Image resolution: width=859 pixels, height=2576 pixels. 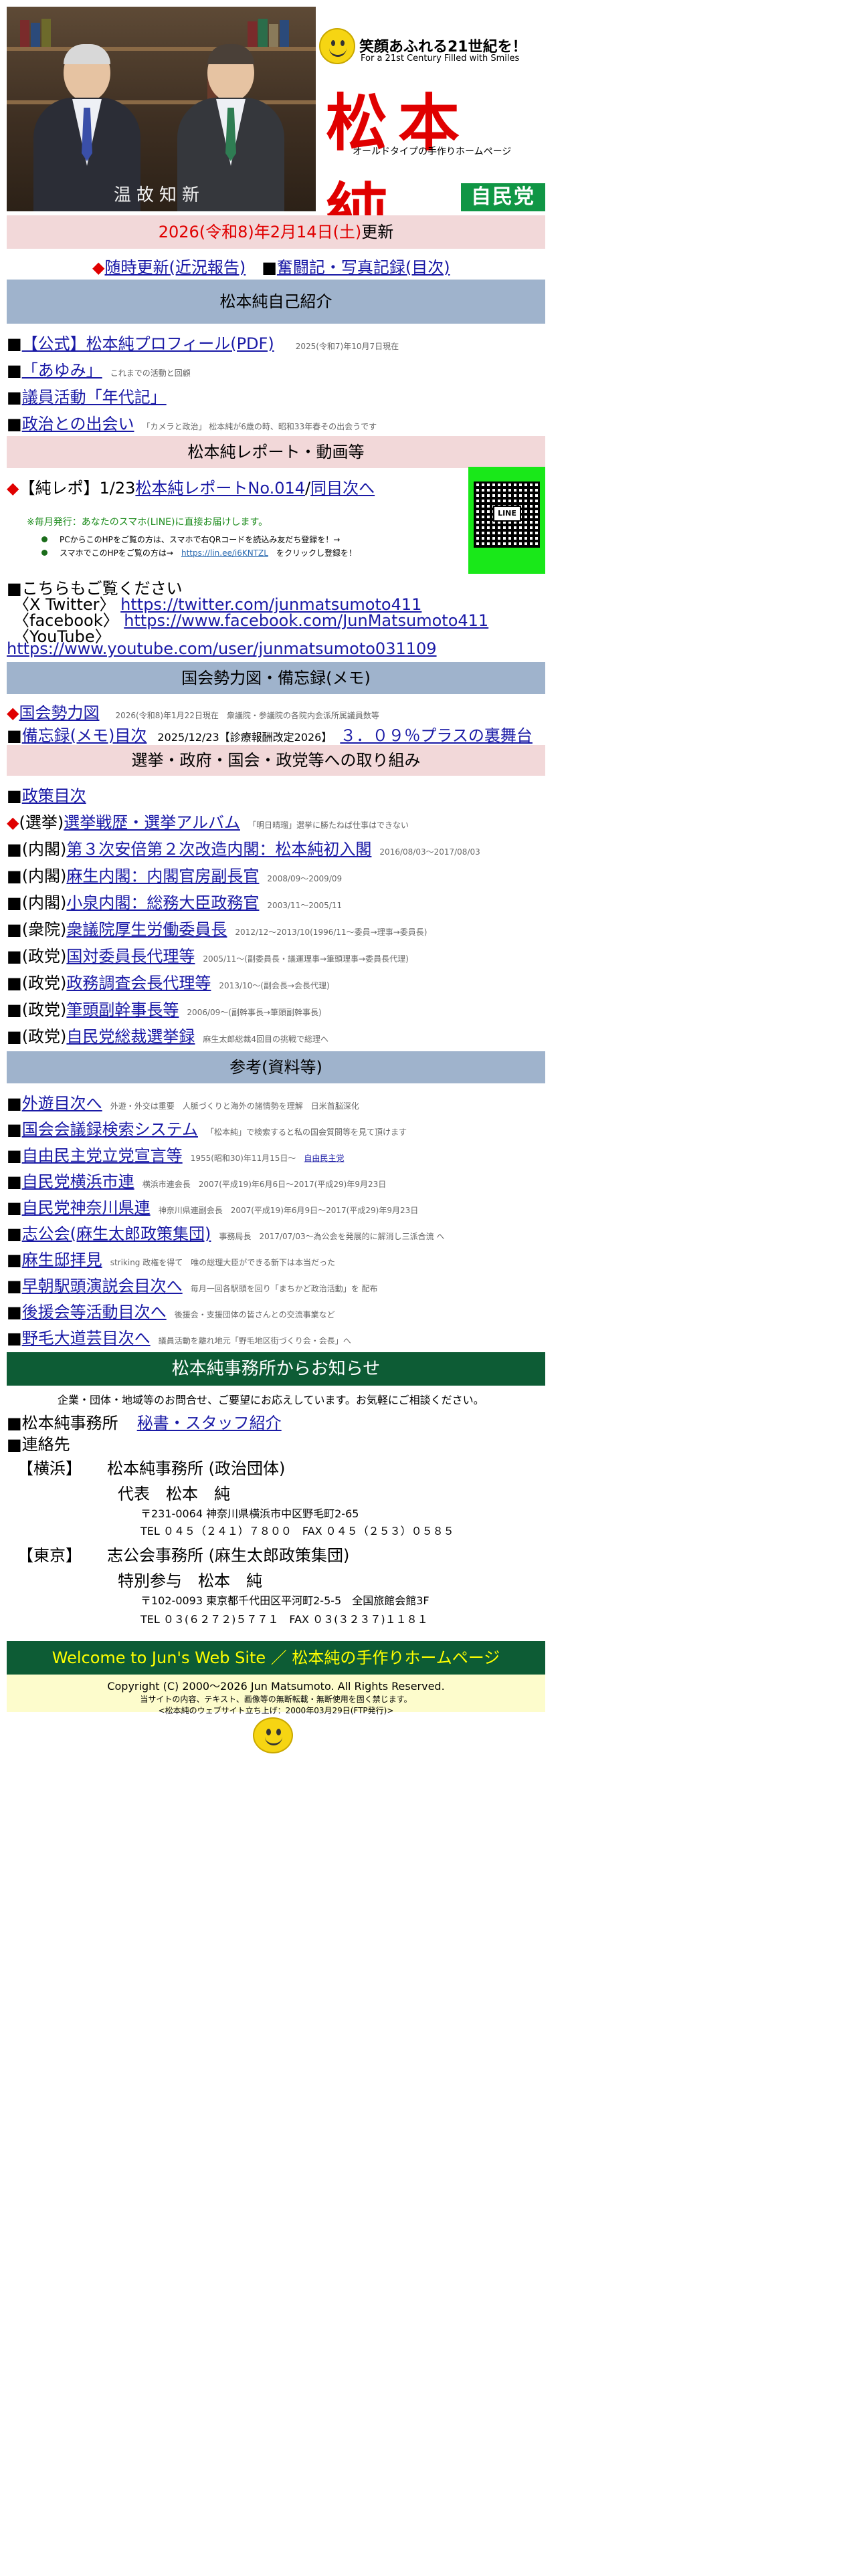 I want to click on policy-category: (内閣), so click(x=44, y=876).